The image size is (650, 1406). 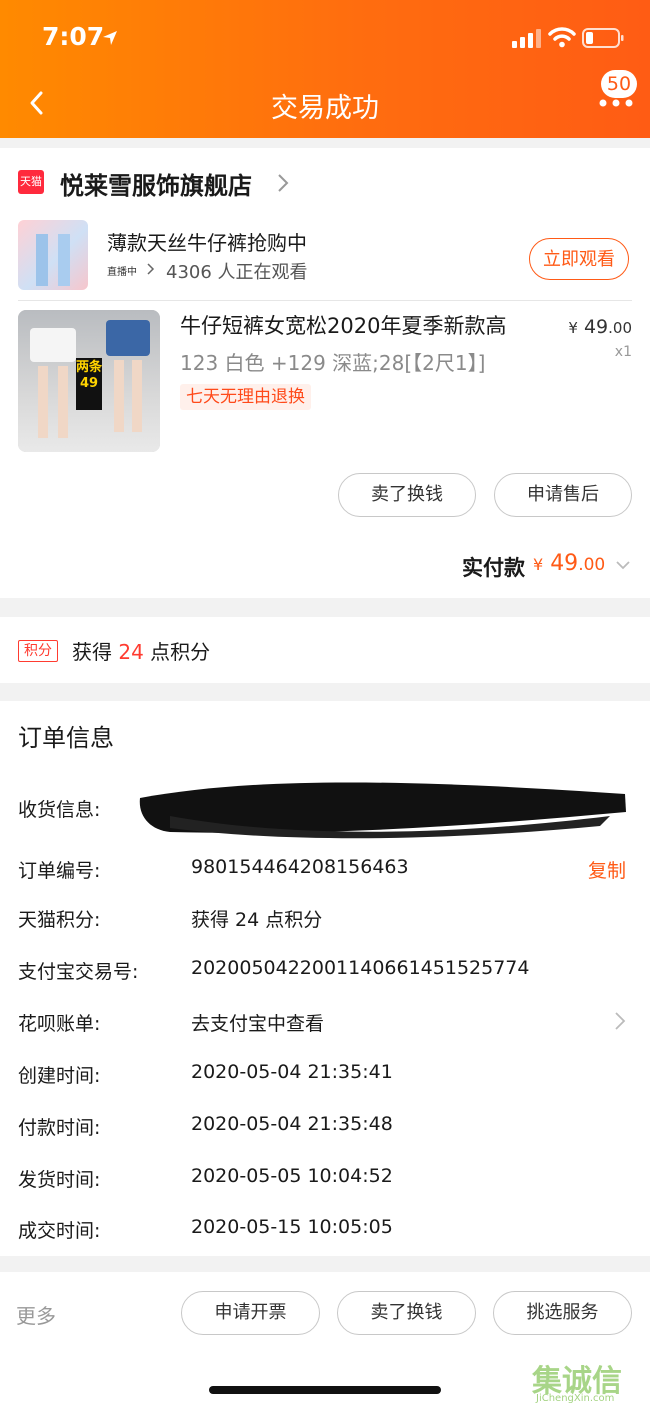 What do you see at coordinates (245, 397) in the screenshot?
I see `return-policy-tag: 七天无理由退换` at bounding box center [245, 397].